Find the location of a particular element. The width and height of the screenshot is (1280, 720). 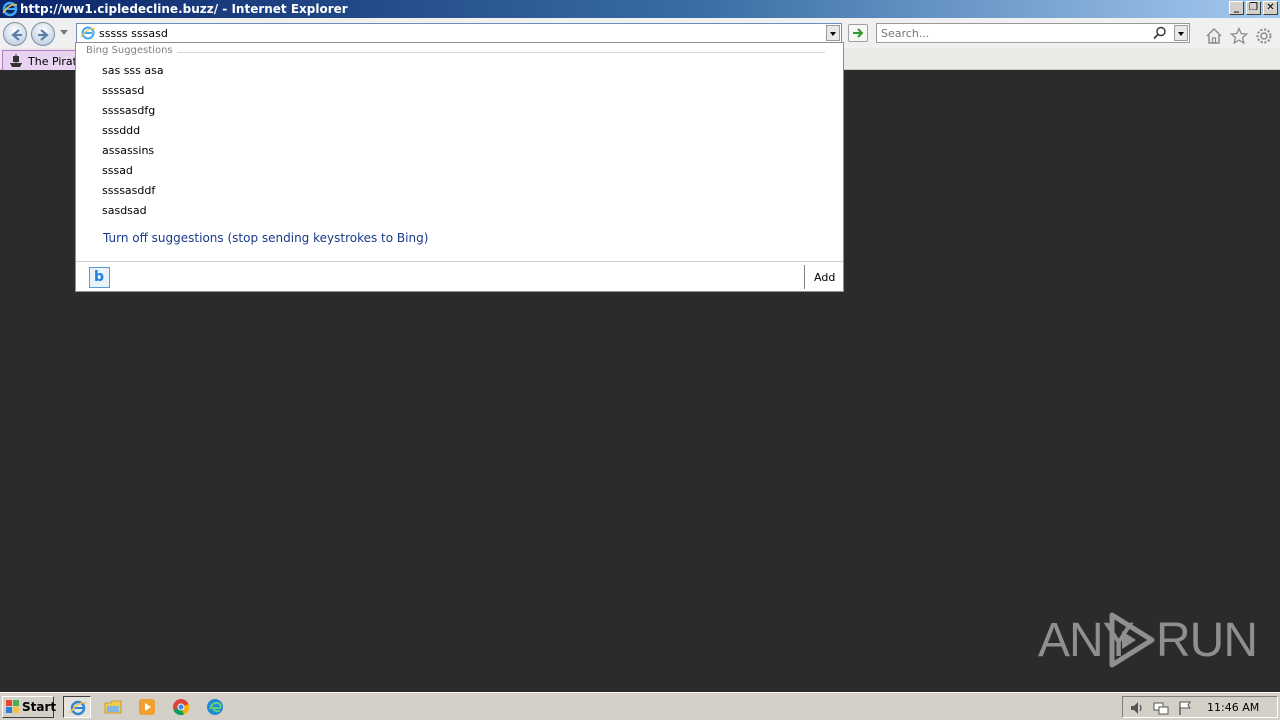

forward-button is located at coordinates (43, 34).